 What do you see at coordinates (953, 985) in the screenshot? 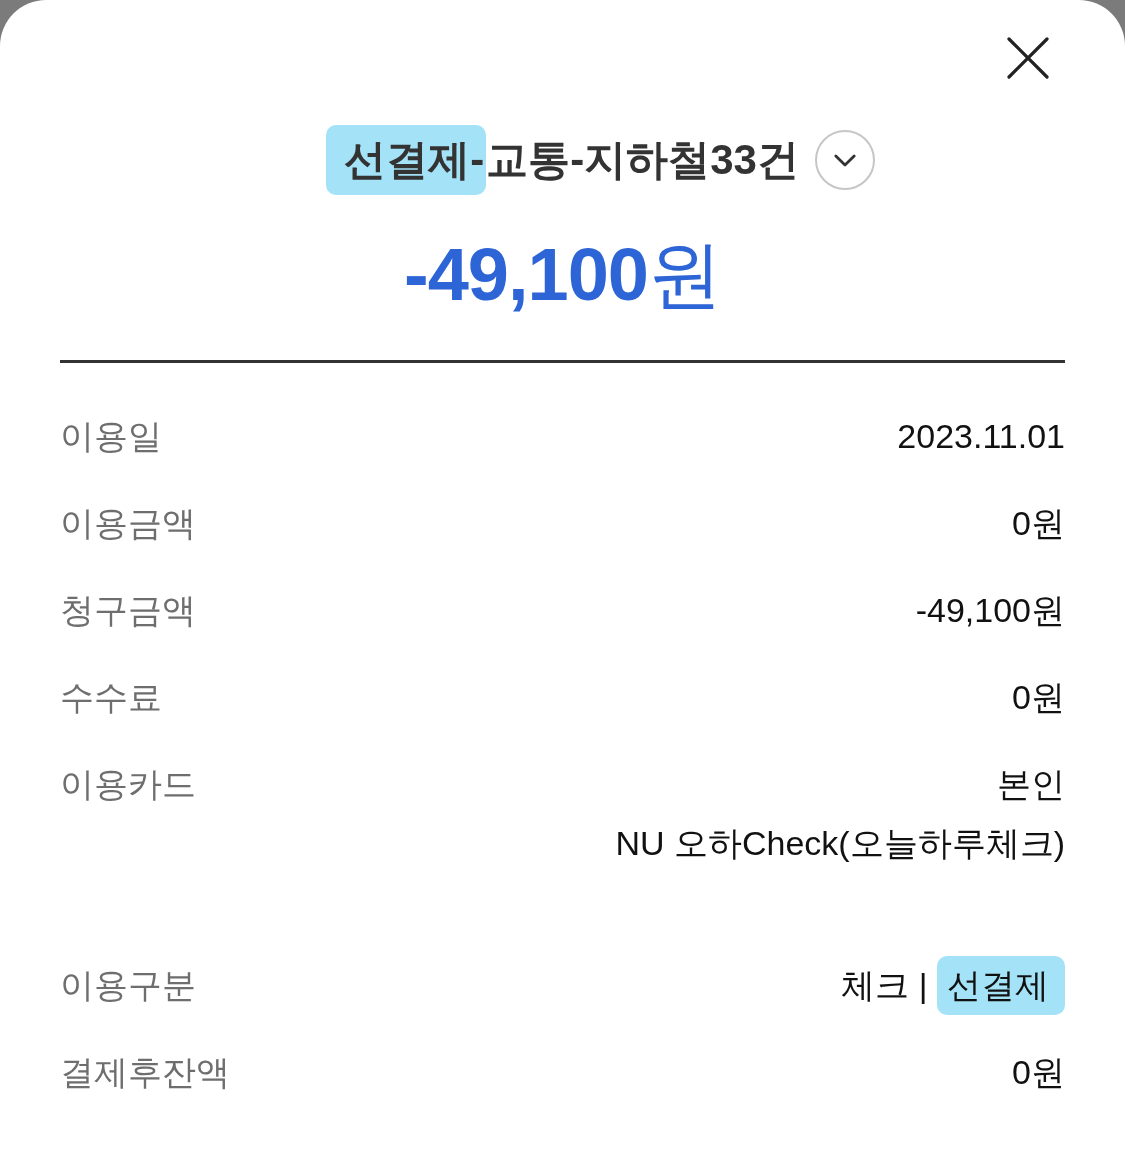
I see `detail-value: 체크 | 선결제` at bounding box center [953, 985].